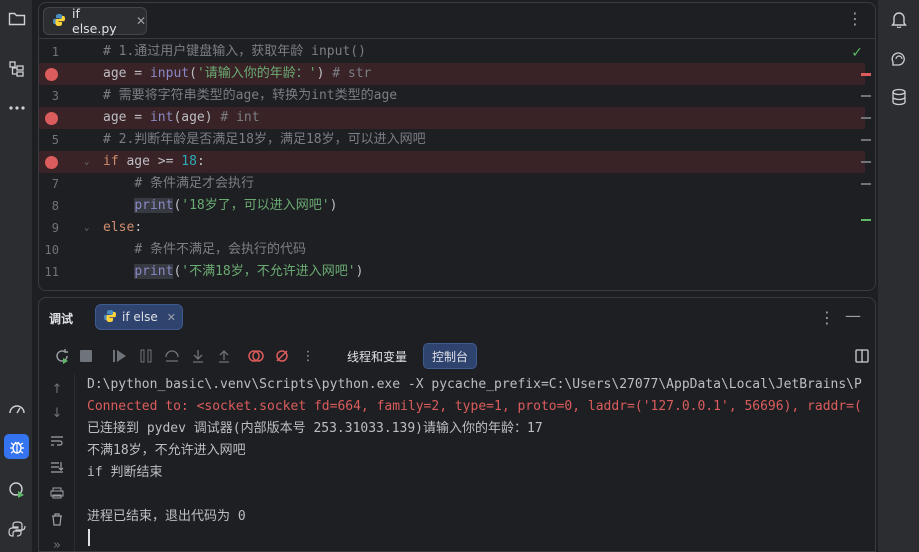 Image resolution: width=919 pixels, height=552 pixels. What do you see at coordinates (57, 441) in the screenshot?
I see `soft-wrap-icon` at bounding box center [57, 441].